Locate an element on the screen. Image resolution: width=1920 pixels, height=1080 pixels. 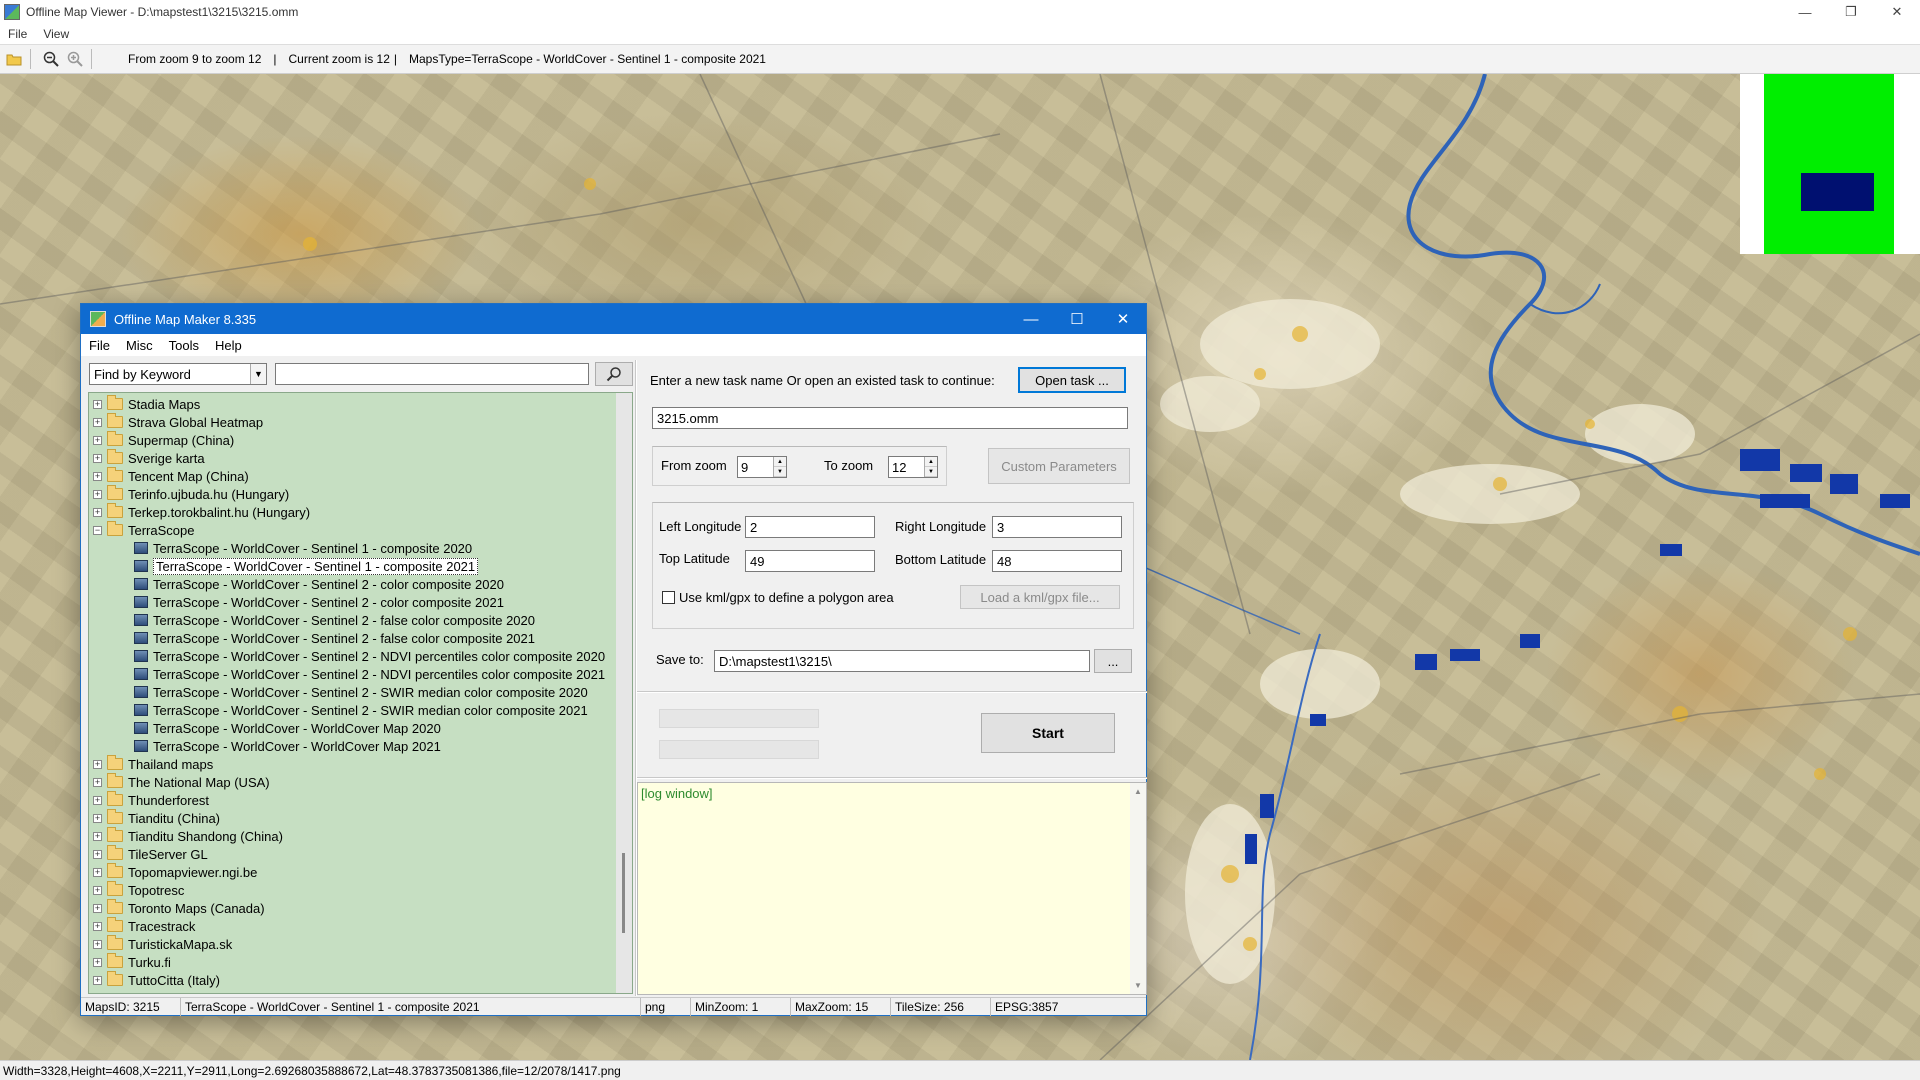
tree-folder: + Thunderforest is located at coordinates (151, 800).